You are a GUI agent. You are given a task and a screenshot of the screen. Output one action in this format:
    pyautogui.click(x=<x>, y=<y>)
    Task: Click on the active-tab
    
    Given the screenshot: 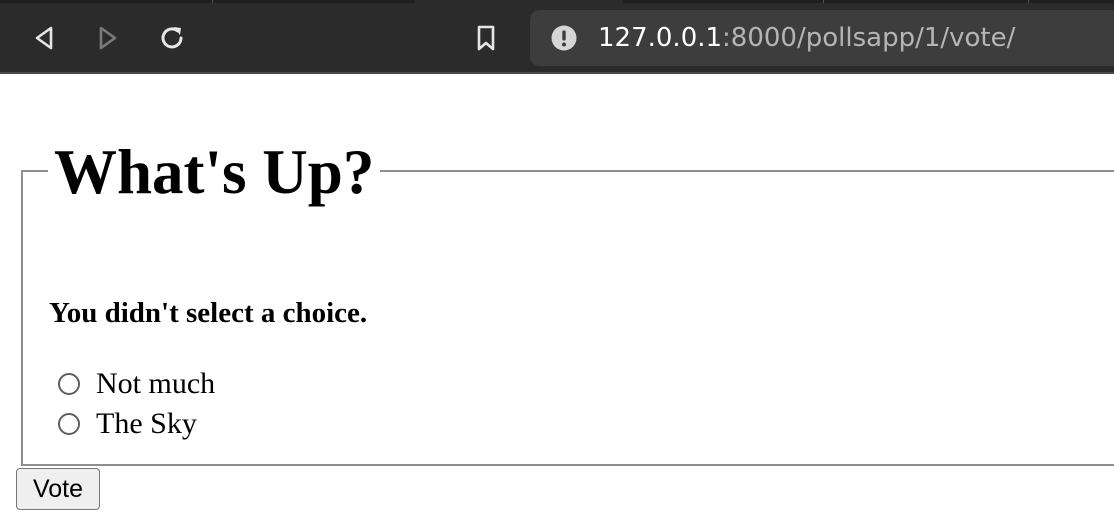 What is the action you would take?
    pyautogui.click(x=519, y=1)
    